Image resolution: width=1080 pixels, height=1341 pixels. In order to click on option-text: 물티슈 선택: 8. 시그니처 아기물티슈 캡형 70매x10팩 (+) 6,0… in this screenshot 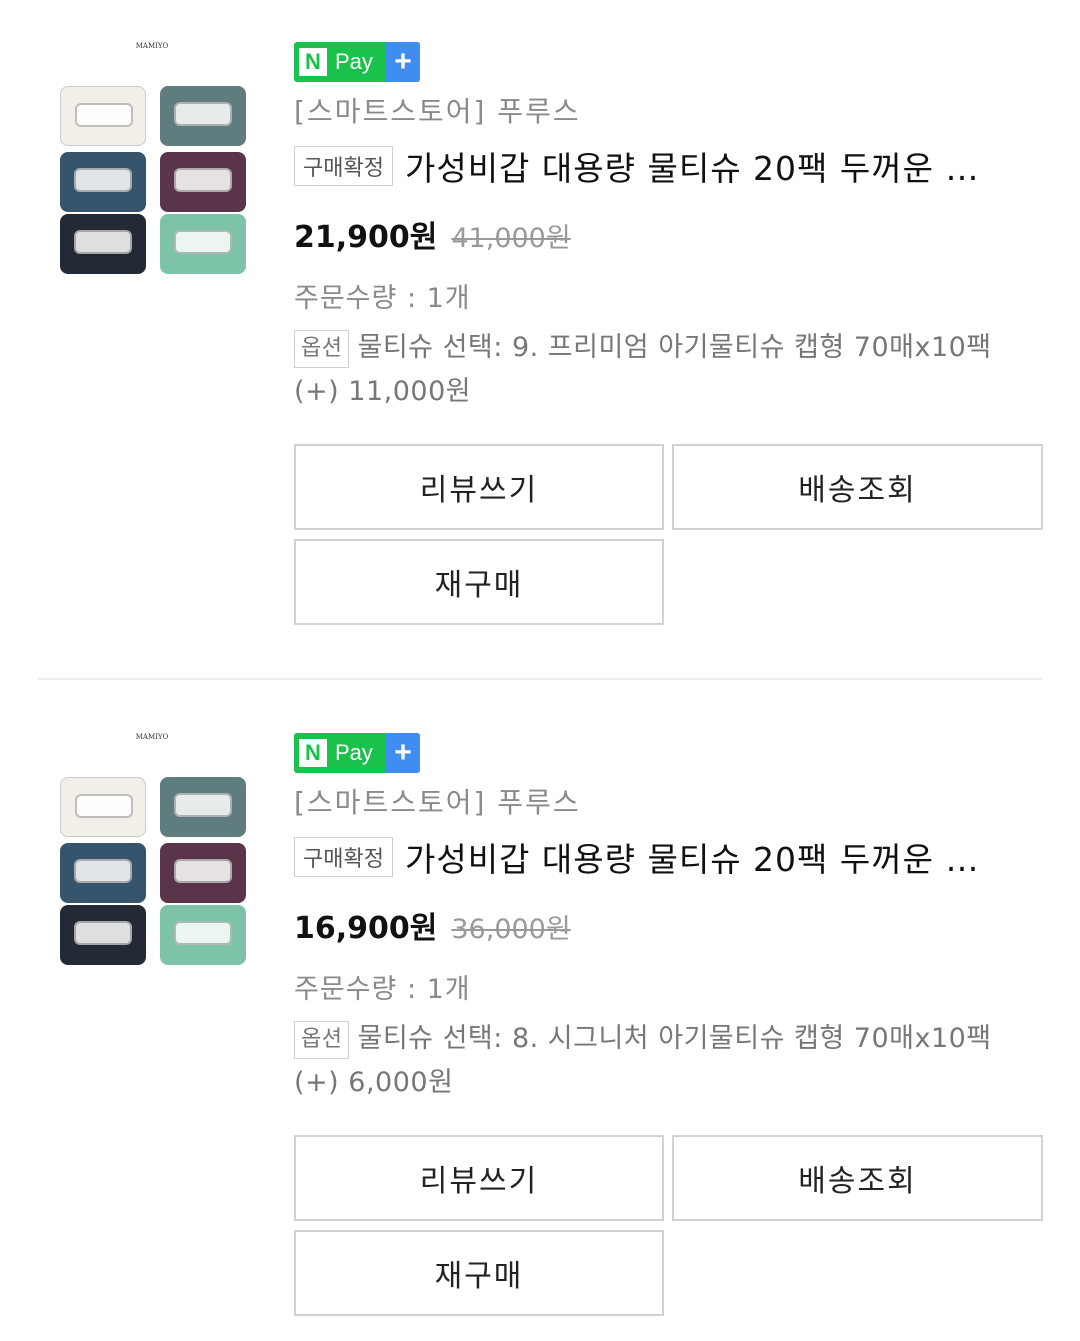, I will do `click(643, 1060)`.